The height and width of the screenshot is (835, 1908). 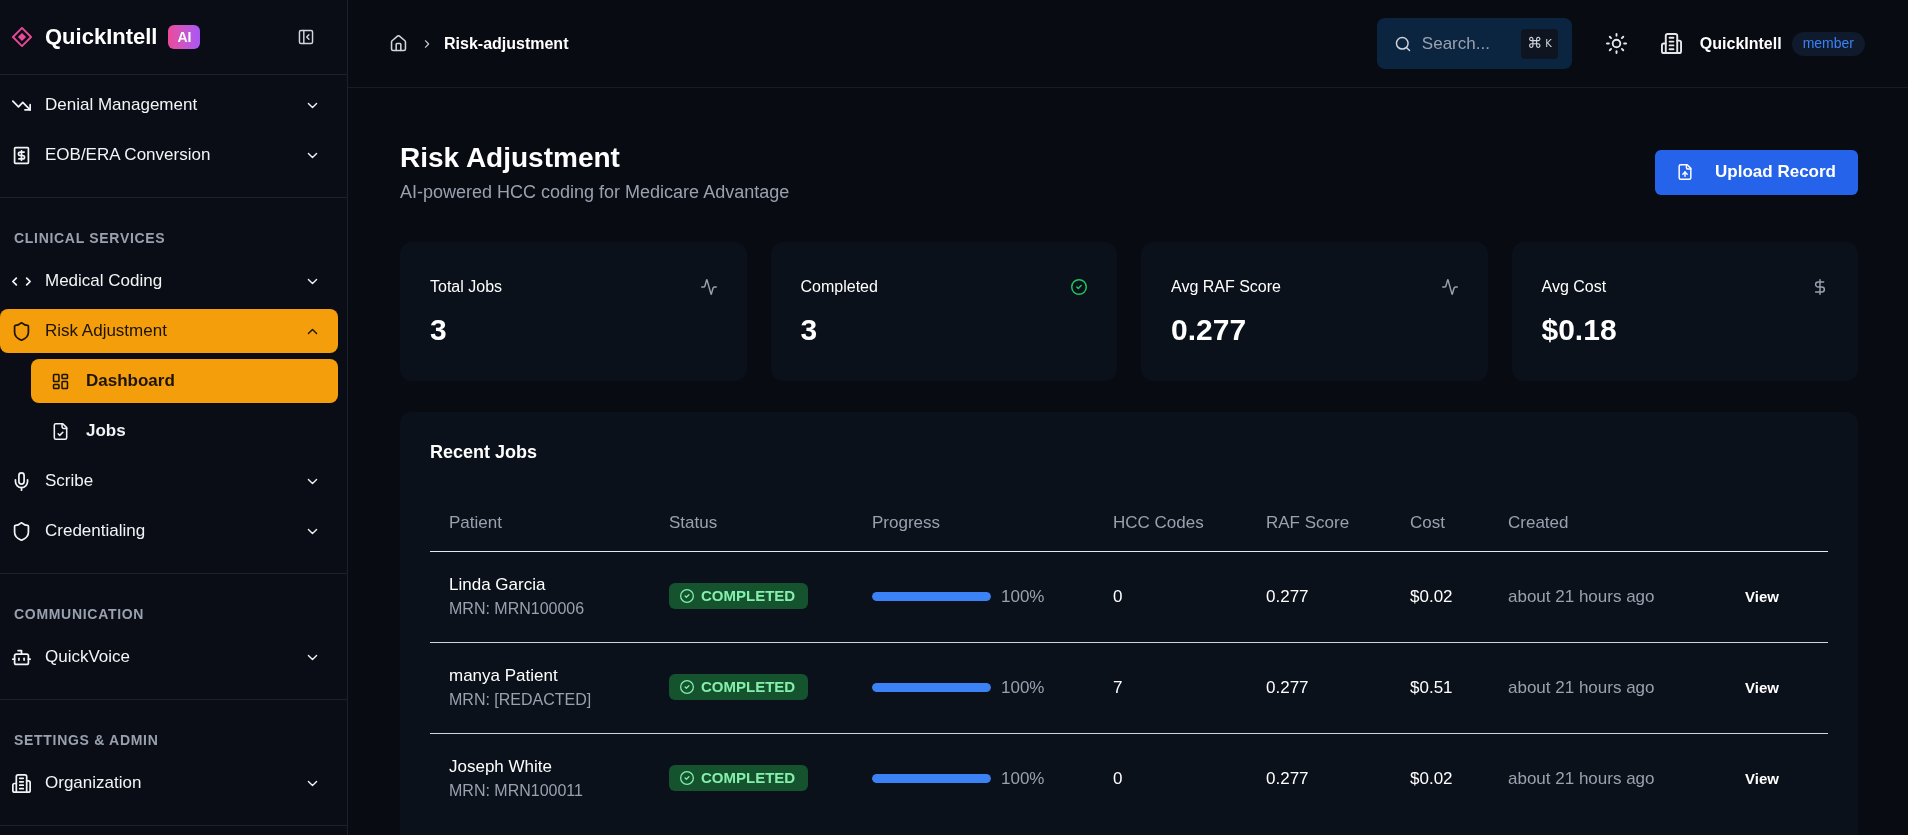 What do you see at coordinates (21, 155) in the screenshot?
I see `dollar-square-icon` at bounding box center [21, 155].